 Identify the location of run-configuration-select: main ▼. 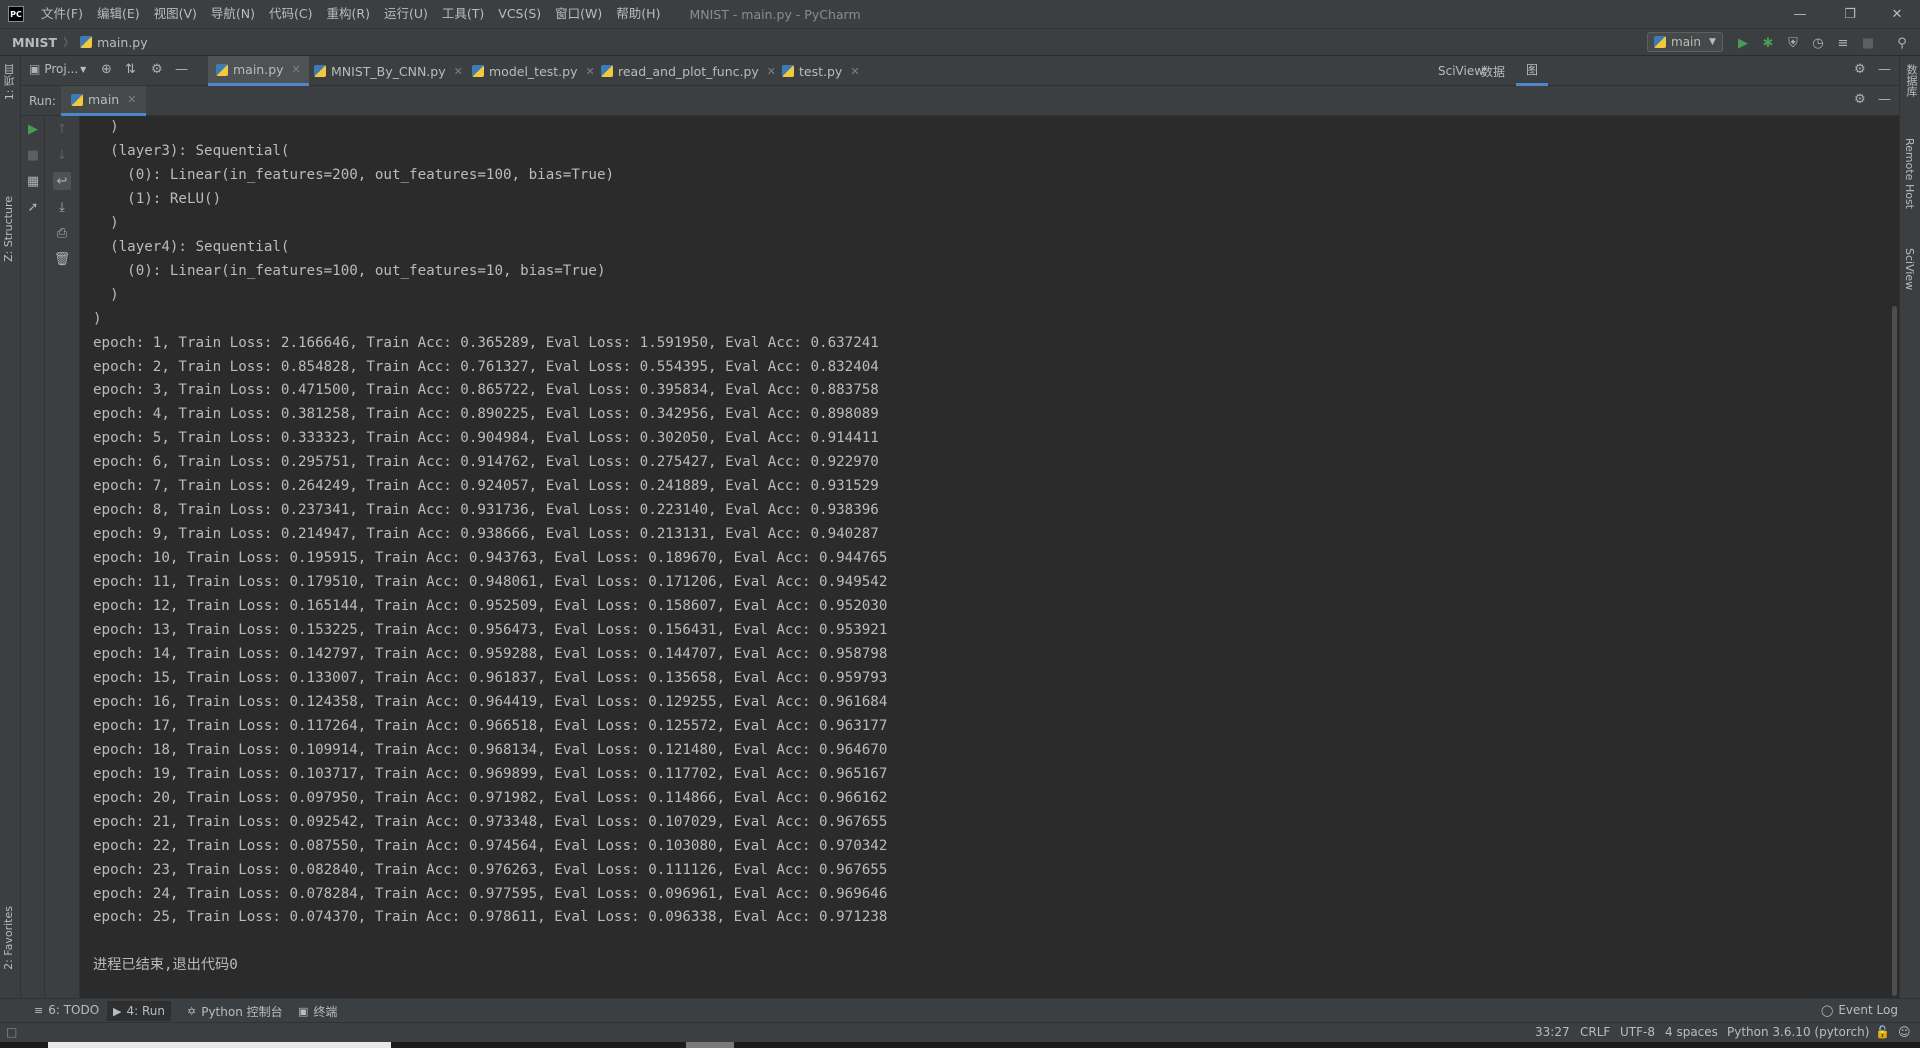
(1685, 42).